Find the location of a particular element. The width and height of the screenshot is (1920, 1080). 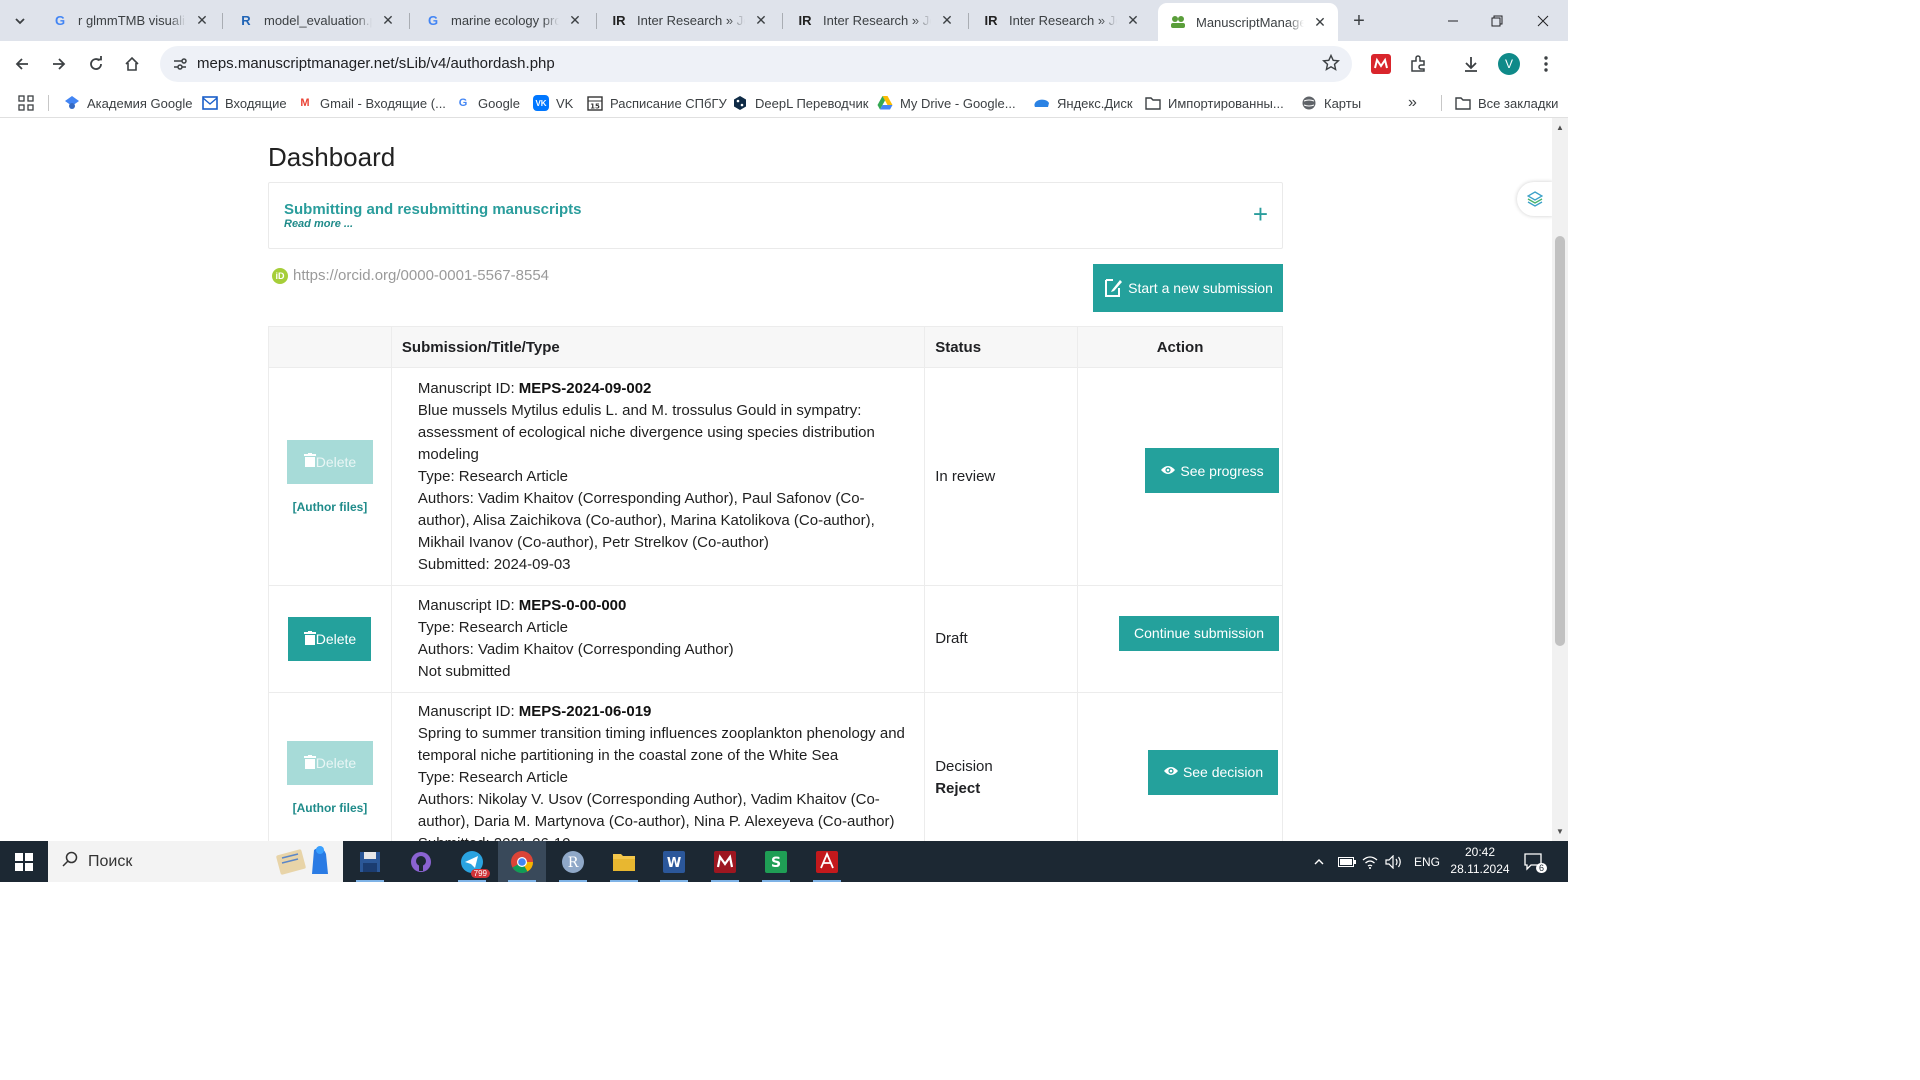

minimize-button is located at coordinates (1453, 20).